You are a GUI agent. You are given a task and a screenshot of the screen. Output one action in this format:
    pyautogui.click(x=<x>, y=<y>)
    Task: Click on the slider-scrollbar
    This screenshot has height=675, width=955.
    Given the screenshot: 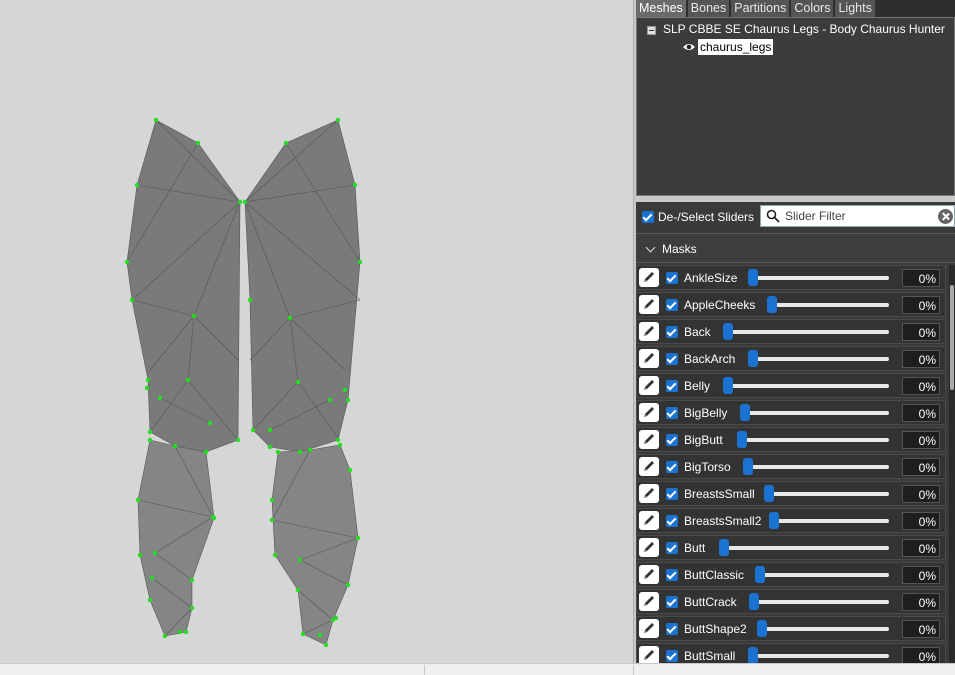 What is the action you would take?
    pyautogui.click(x=952, y=464)
    